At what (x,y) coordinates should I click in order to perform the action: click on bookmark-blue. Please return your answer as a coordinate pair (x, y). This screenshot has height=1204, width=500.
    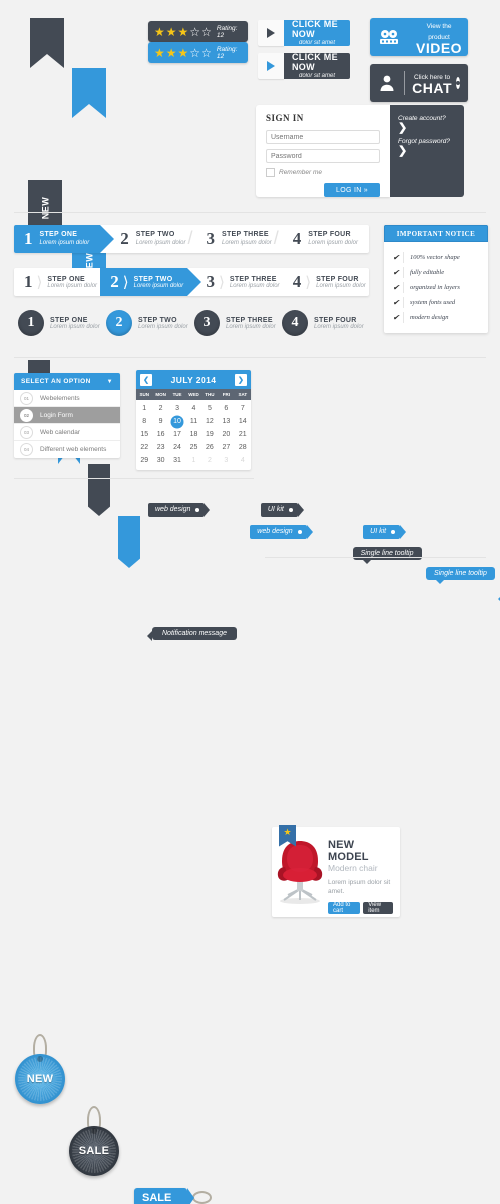
    Looking at the image, I should click on (89, 93).